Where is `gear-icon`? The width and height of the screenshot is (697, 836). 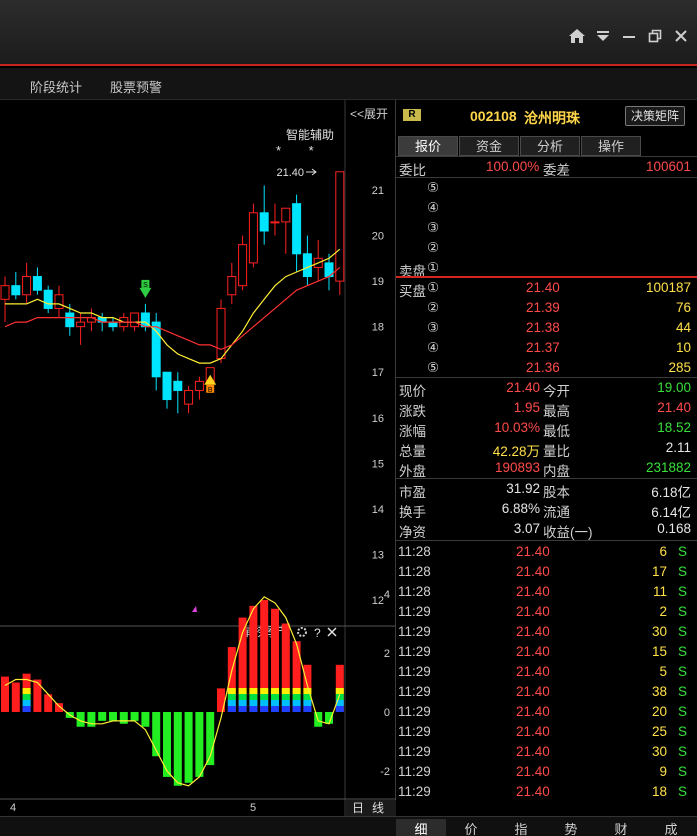 gear-icon is located at coordinates (302, 632).